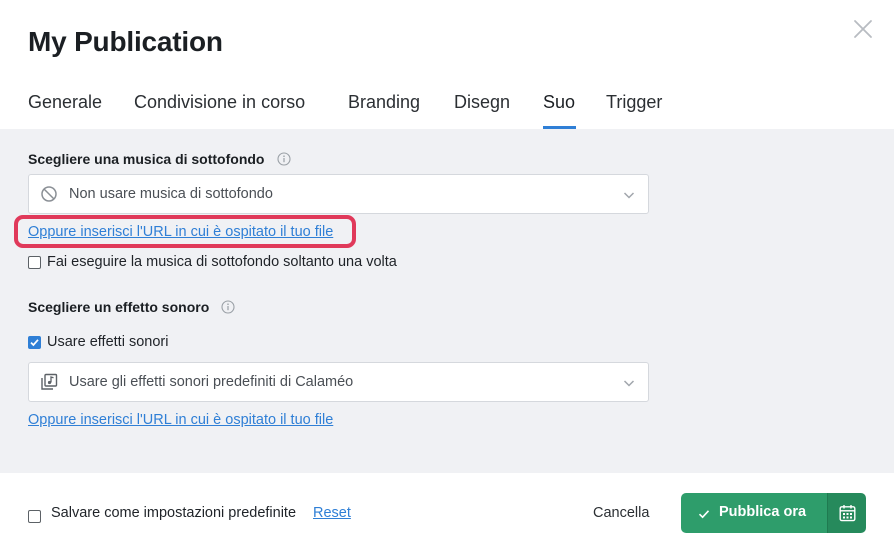  Describe the element at coordinates (219, 102) in the screenshot. I see `tab-condivisione: Condivisione in corso` at that location.